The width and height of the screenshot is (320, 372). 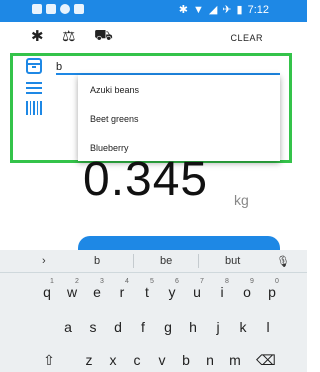 I want to click on barcode-icon, so click(x=34, y=108).